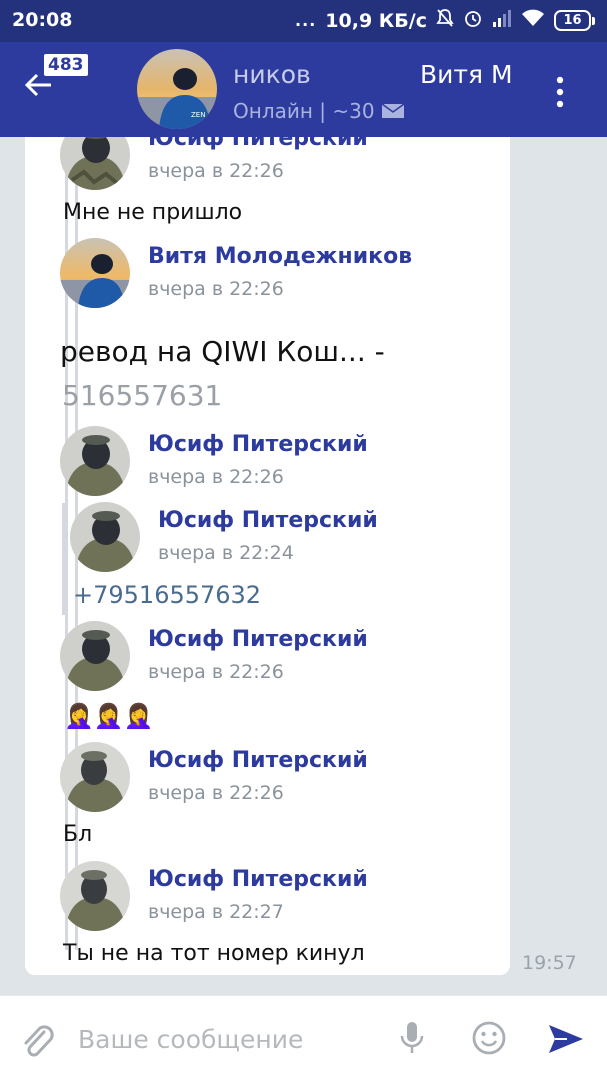  What do you see at coordinates (78, 834) in the screenshot?
I see `message-text: Бл` at bounding box center [78, 834].